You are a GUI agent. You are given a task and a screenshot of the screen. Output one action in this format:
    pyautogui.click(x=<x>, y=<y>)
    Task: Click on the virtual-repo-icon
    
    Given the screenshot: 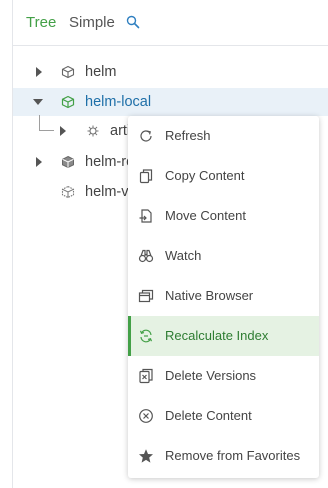 What is the action you would take?
    pyautogui.click(x=68, y=192)
    